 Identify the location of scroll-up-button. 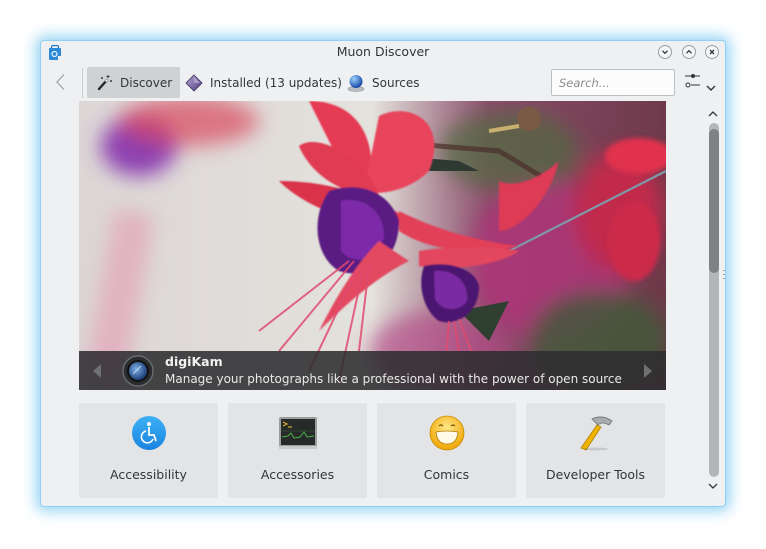
(713, 114).